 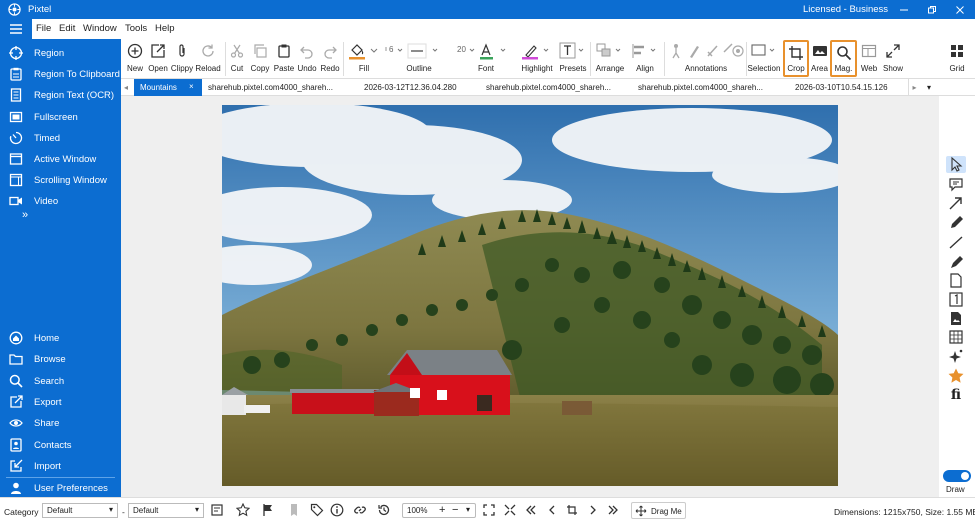 What do you see at coordinates (468, 509) in the screenshot?
I see `zoom-dropdown-icon: ▾` at bounding box center [468, 509].